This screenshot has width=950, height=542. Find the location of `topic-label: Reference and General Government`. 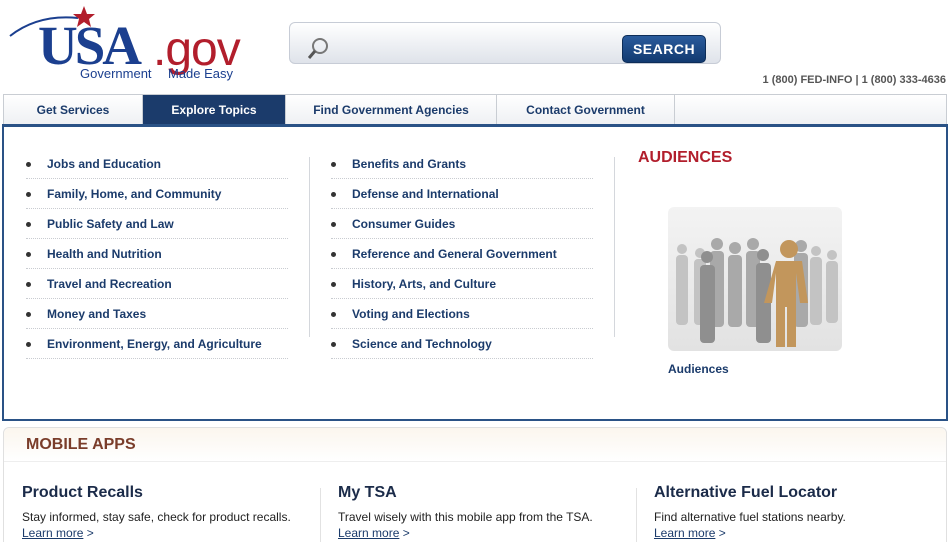

topic-label: Reference and General Government is located at coordinates (454, 254).